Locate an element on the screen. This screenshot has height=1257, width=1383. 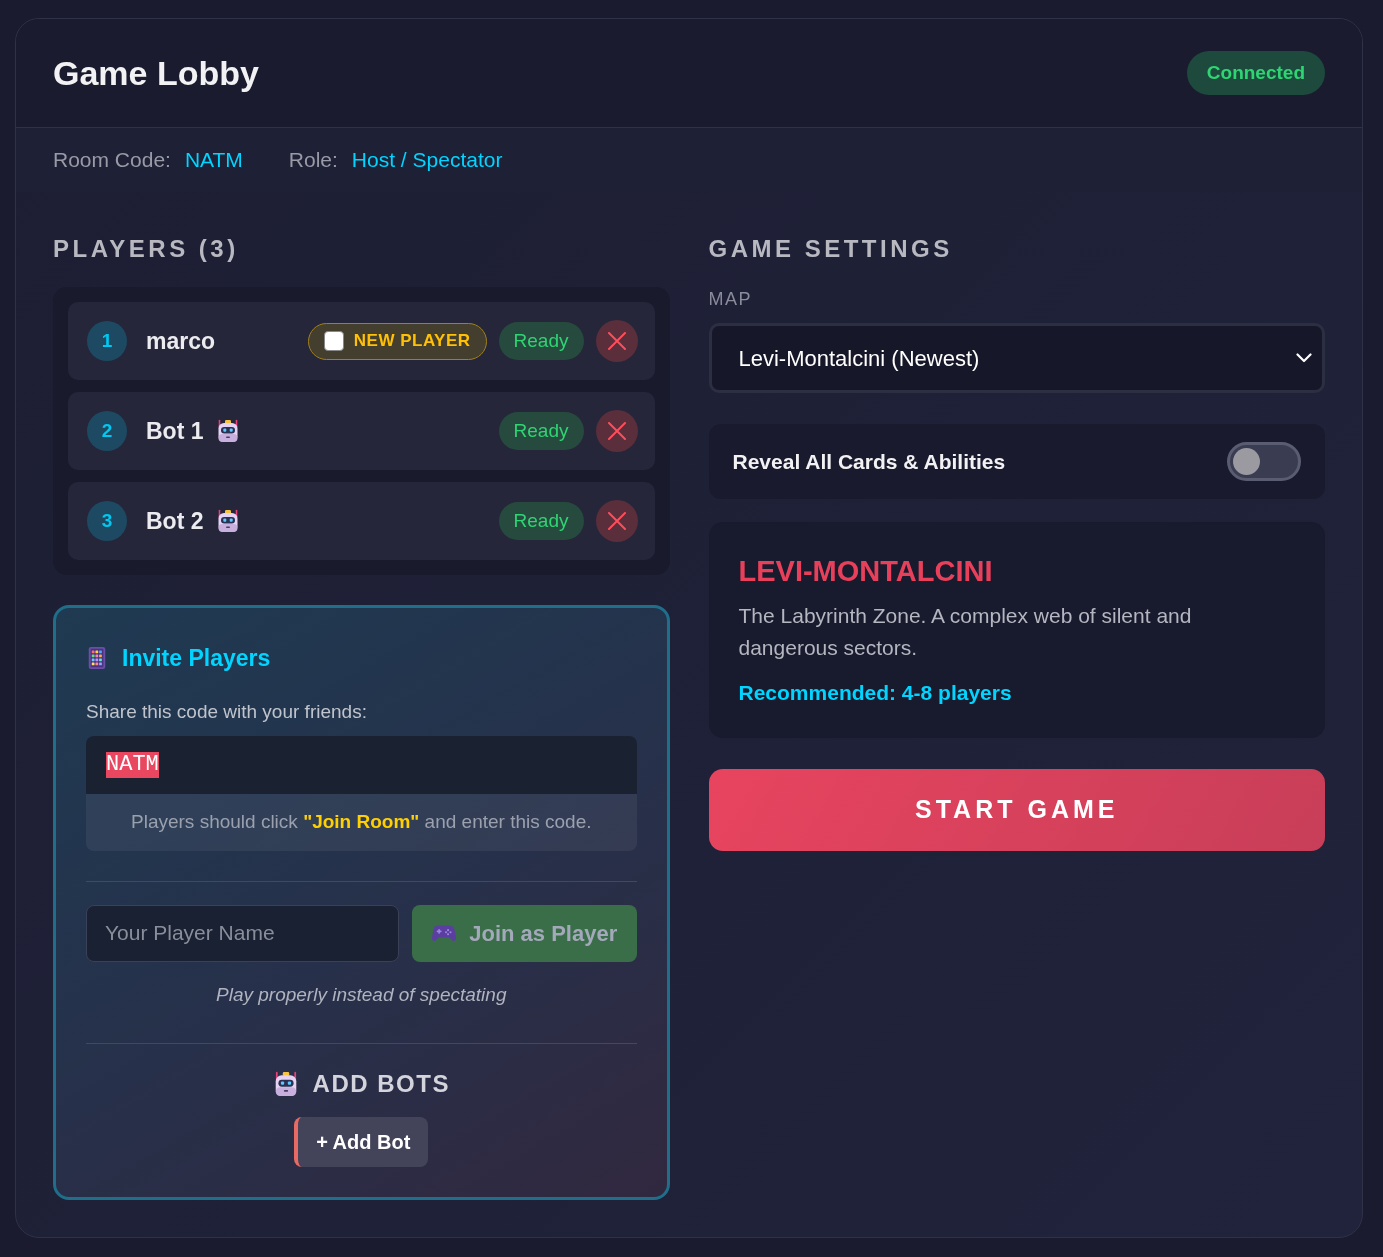
player-number-badge: 3 is located at coordinates (107, 521).